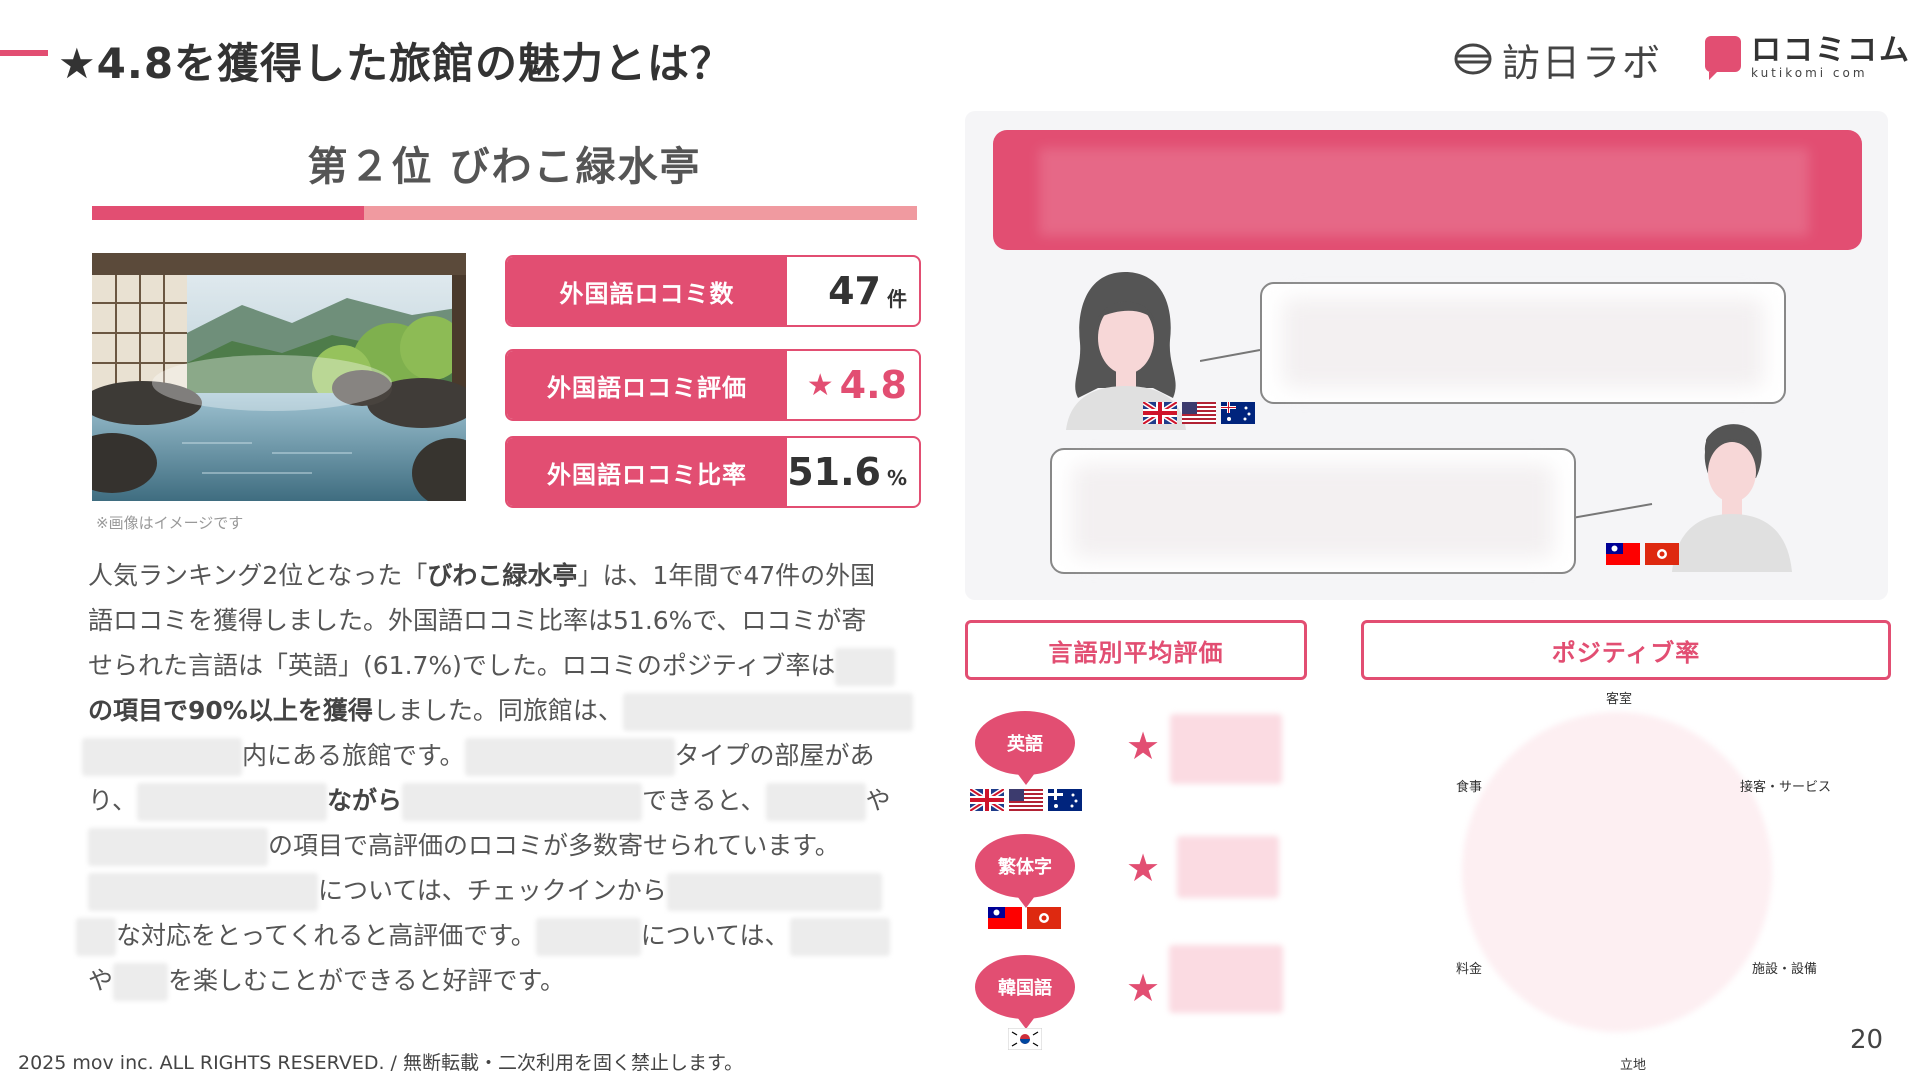 The height and width of the screenshot is (1080, 1919). I want to click on body-line: な対応をとってくれると高評価です。 については、, so click(504, 935).